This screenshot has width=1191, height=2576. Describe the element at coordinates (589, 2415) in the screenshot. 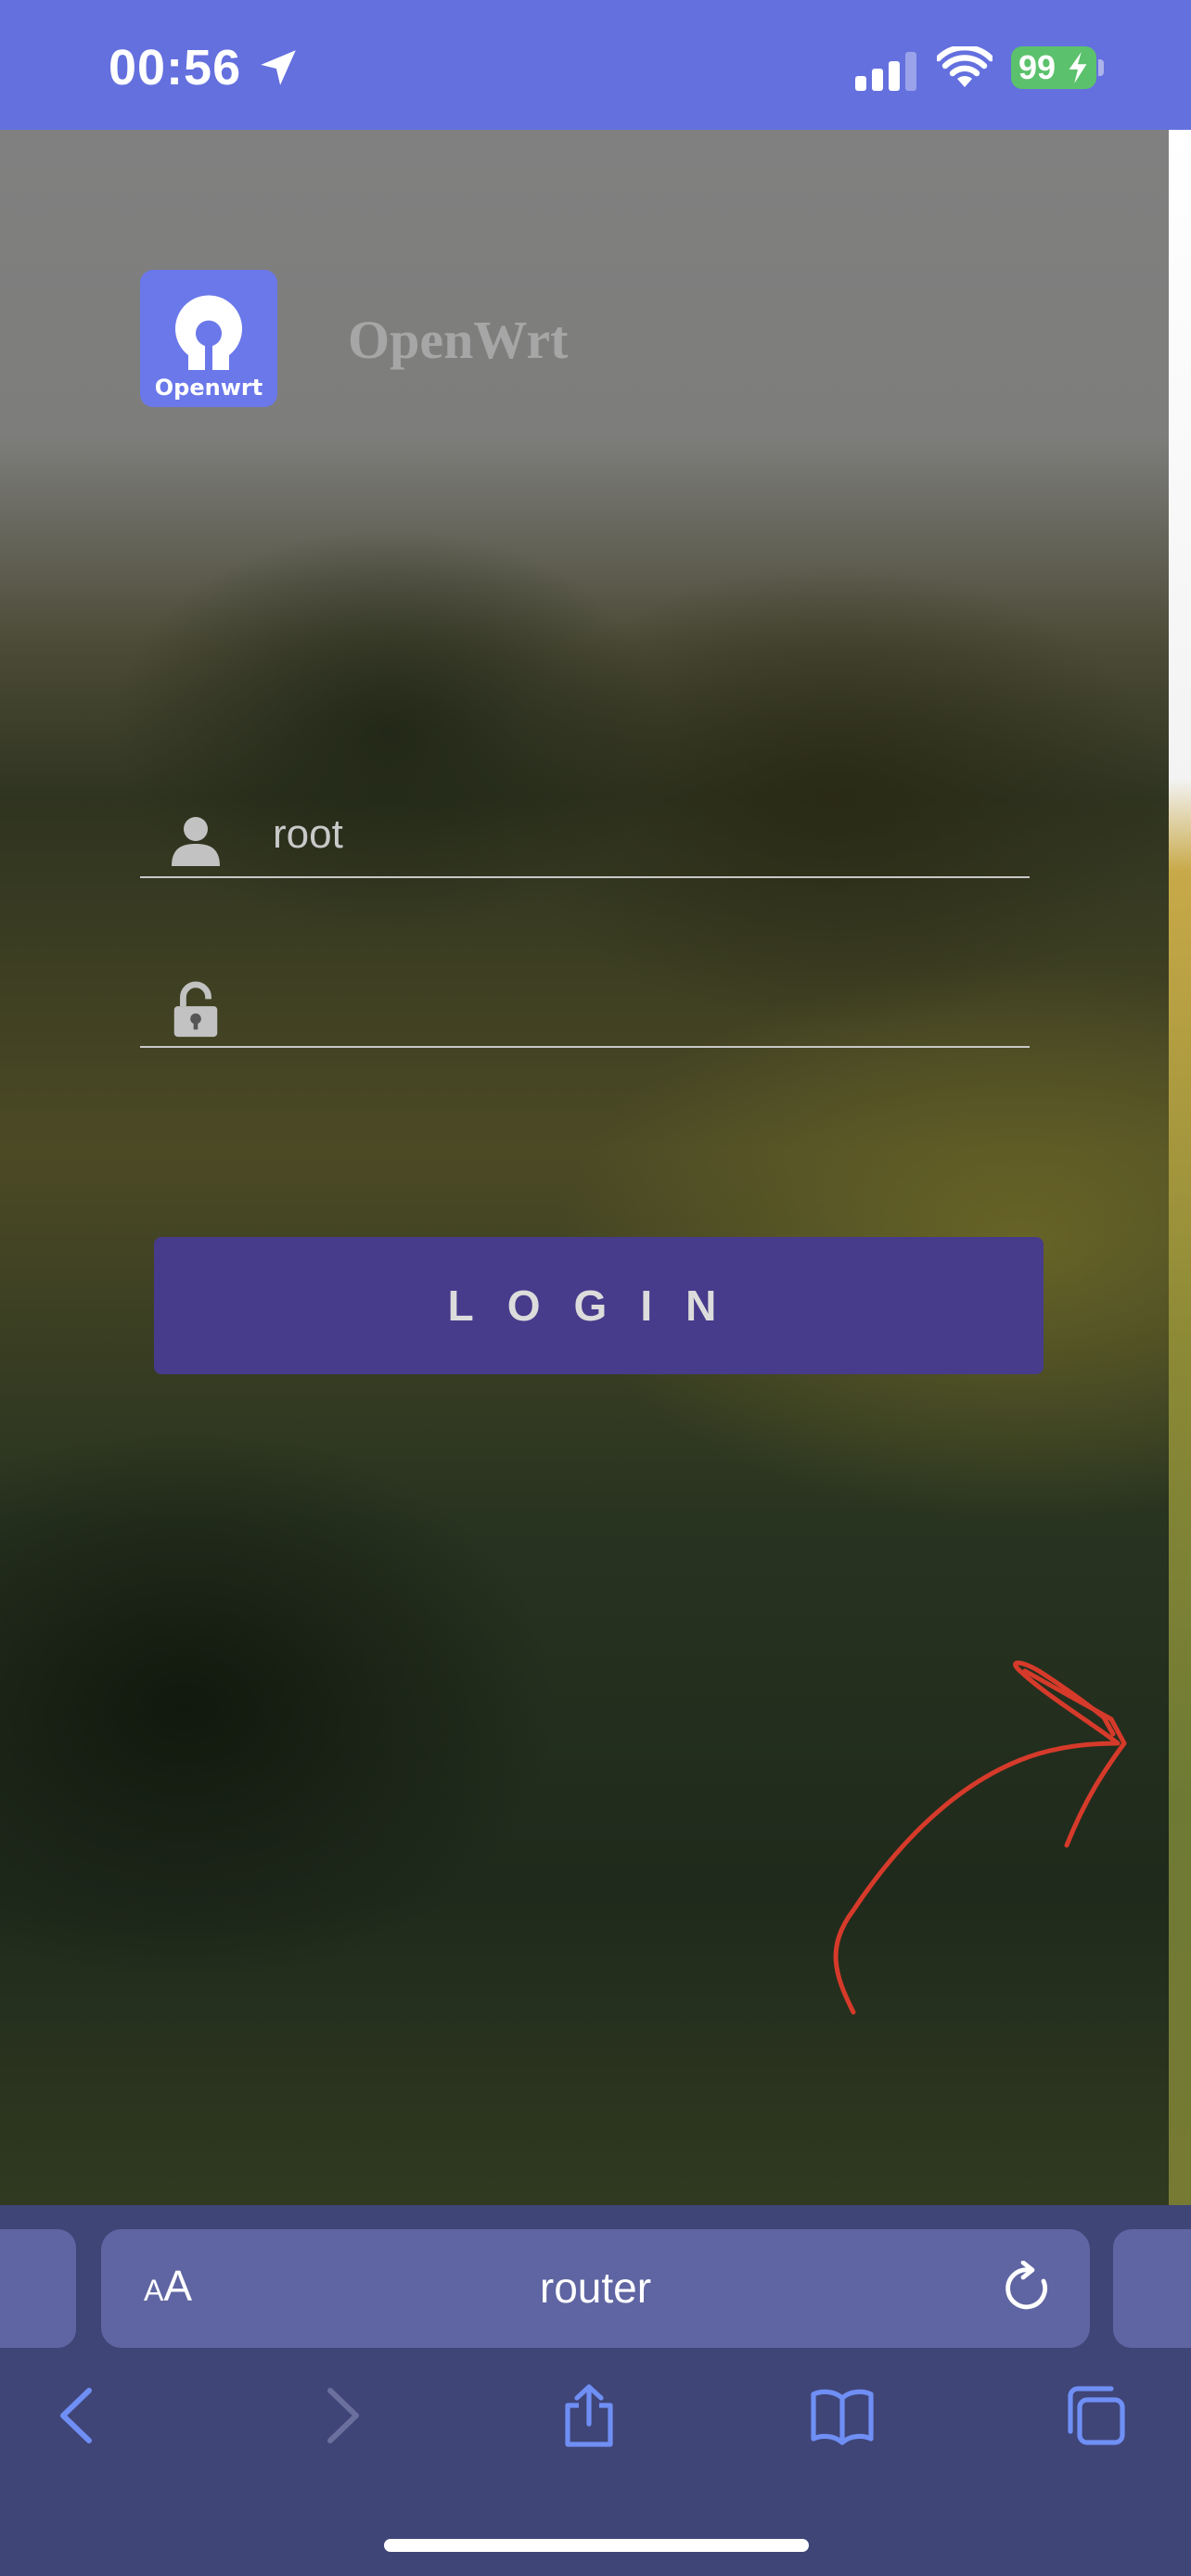

I see `share-icon` at that location.